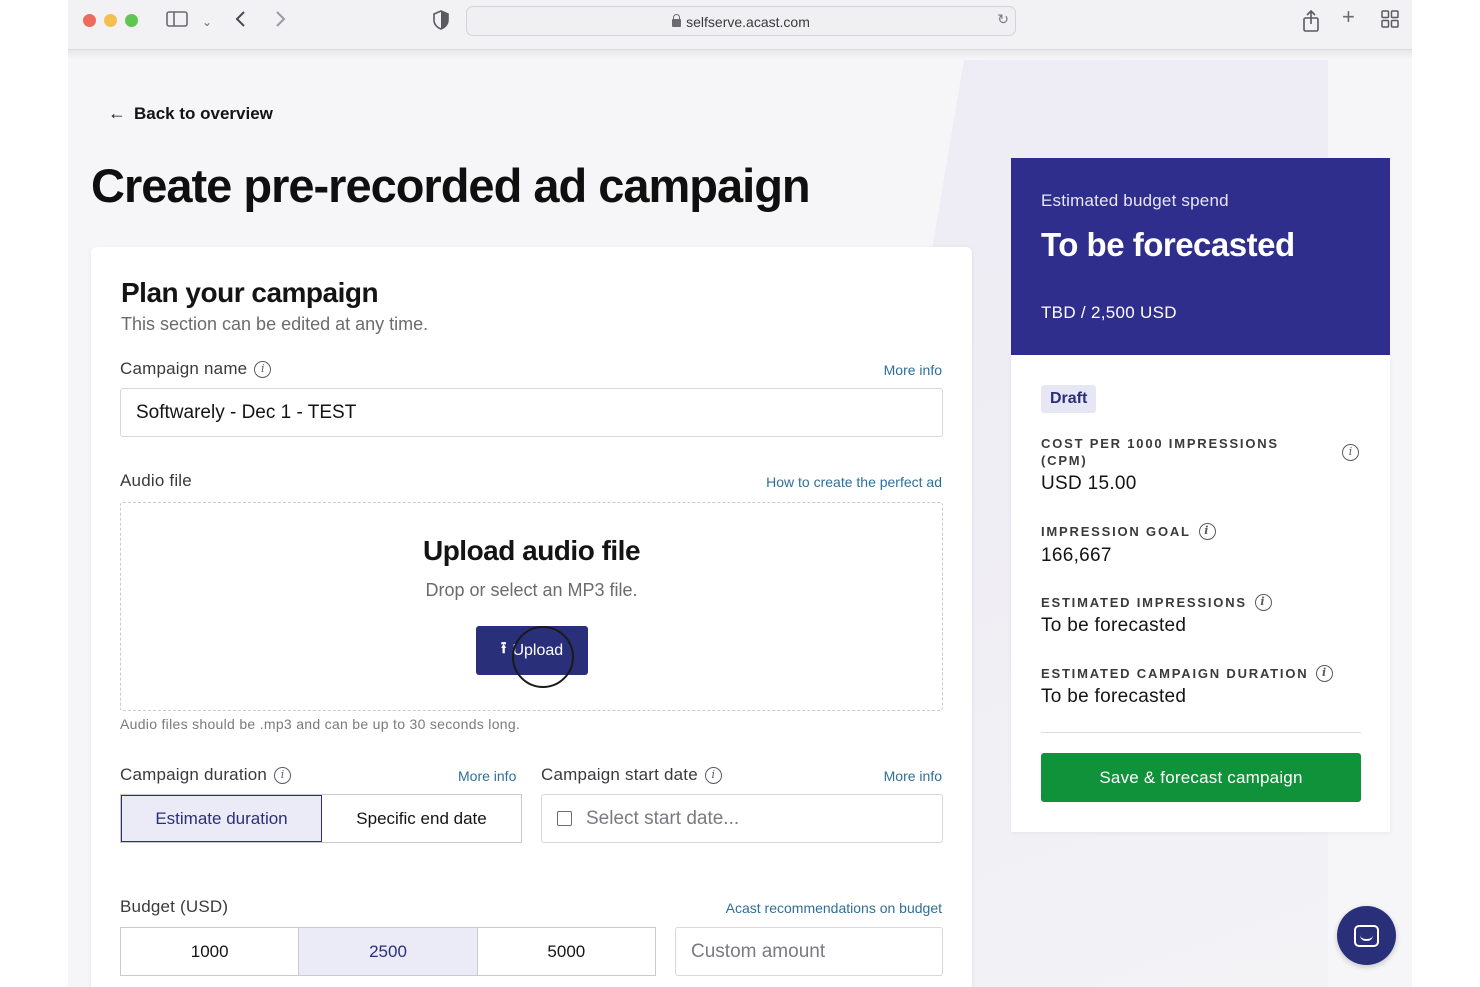  I want to click on cpm-label: COST PER 1000 IMPRESSIONS (CPM), so click(1160, 452).